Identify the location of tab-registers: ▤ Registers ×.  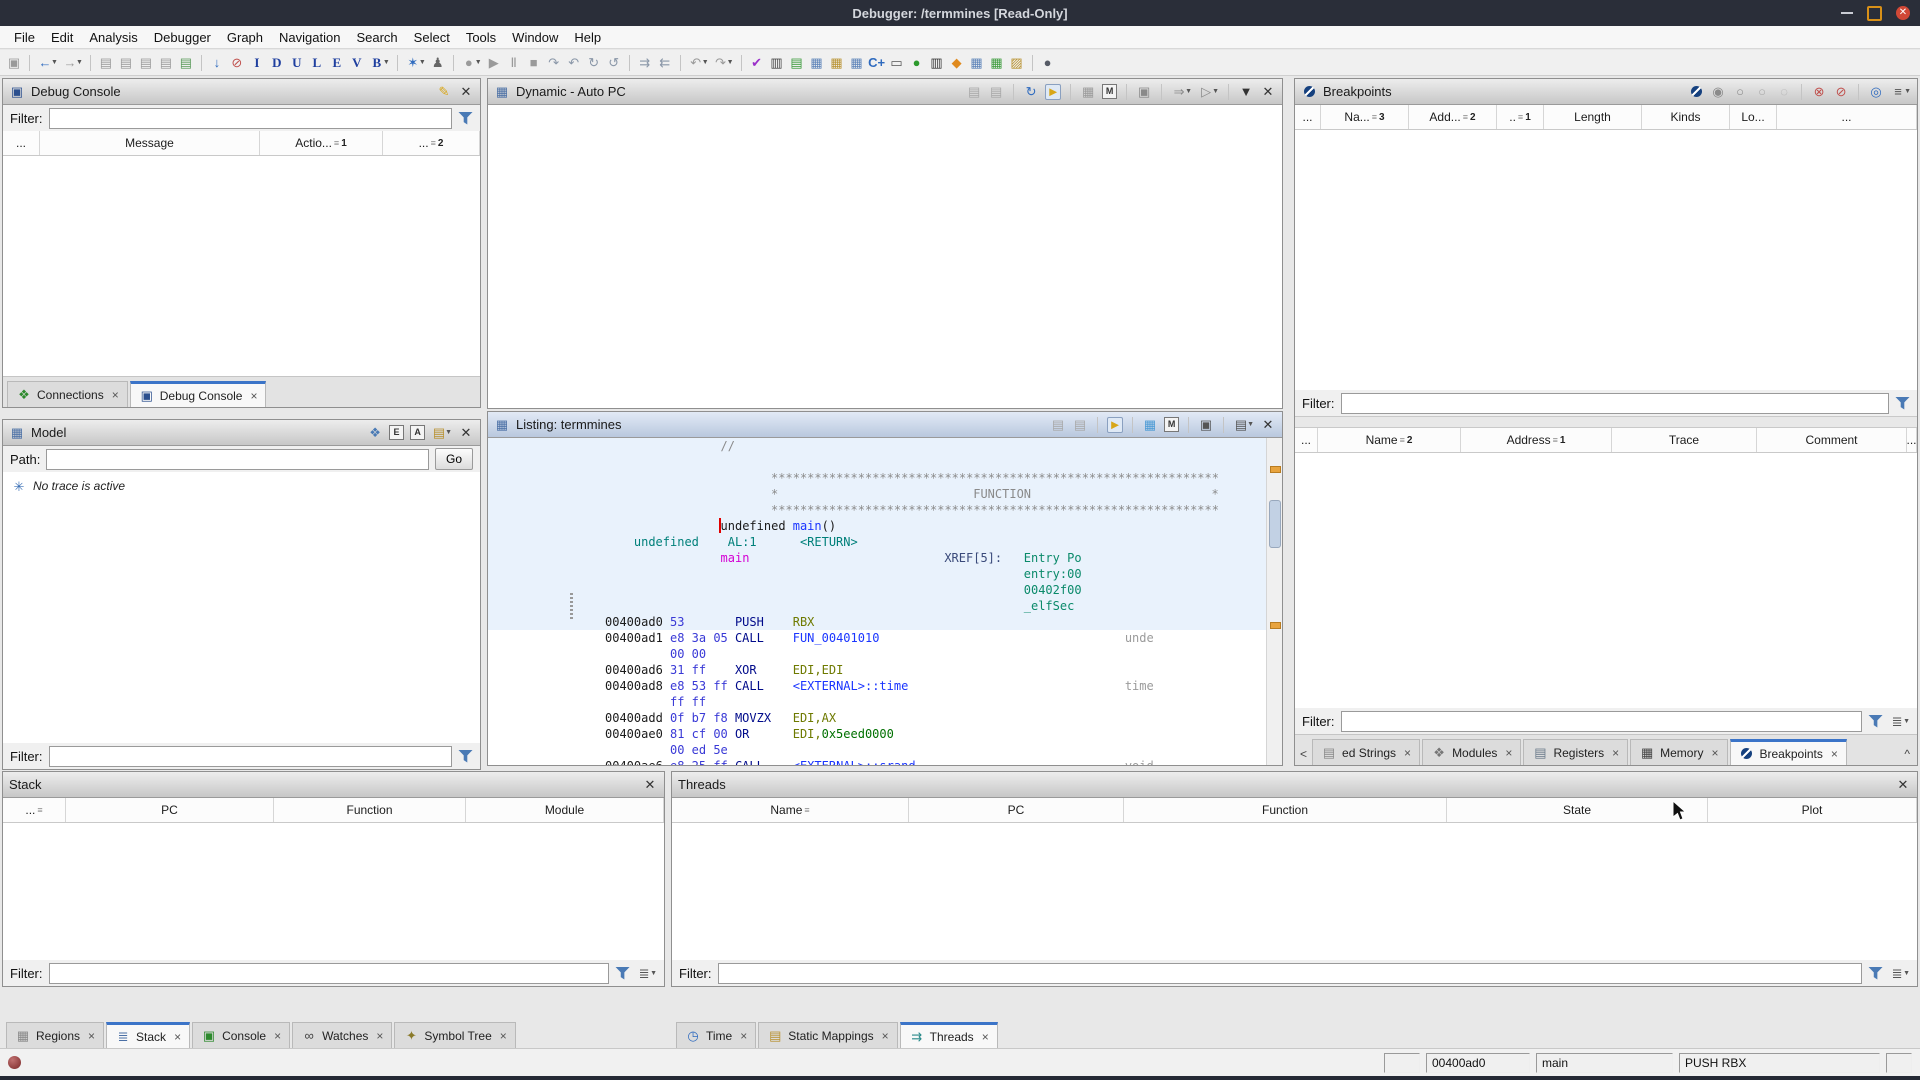
(1576, 752).